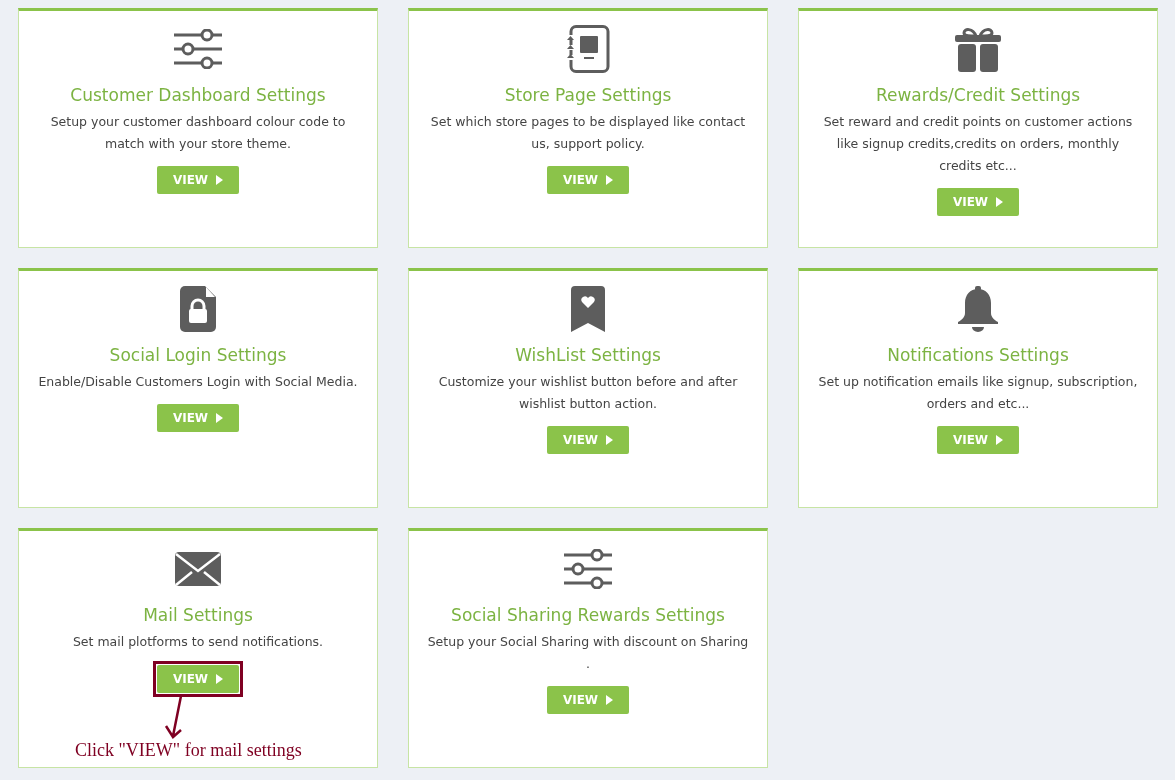  Describe the element at coordinates (198, 569) in the screenshot. I see `envelope-icon` at that location.